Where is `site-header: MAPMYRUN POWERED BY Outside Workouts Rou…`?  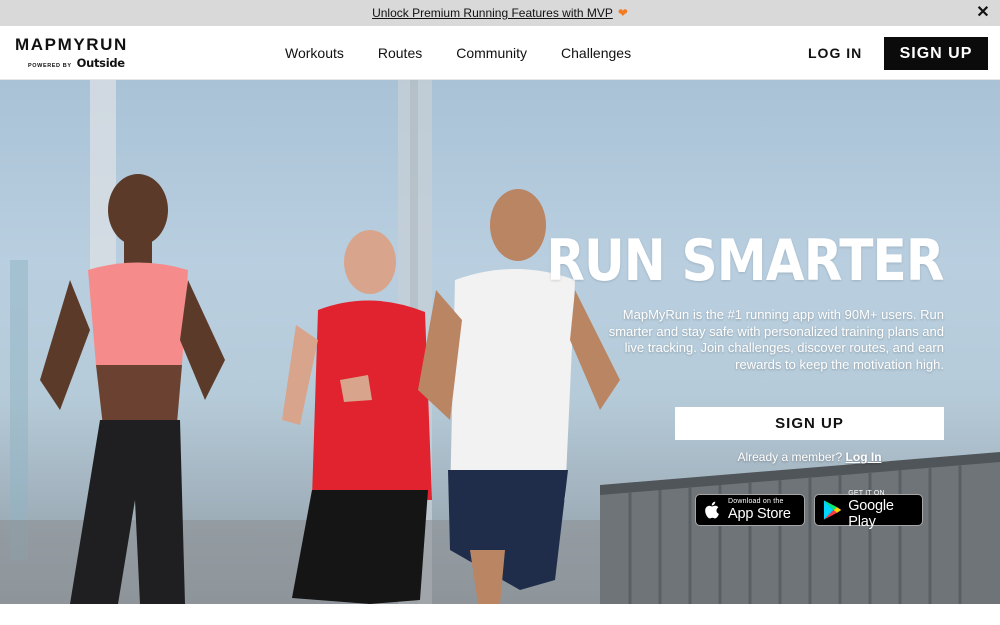 site-header: MAPMYRUN POWERED BY Outside Workouts Rou… is located at coordinates (500, 53).